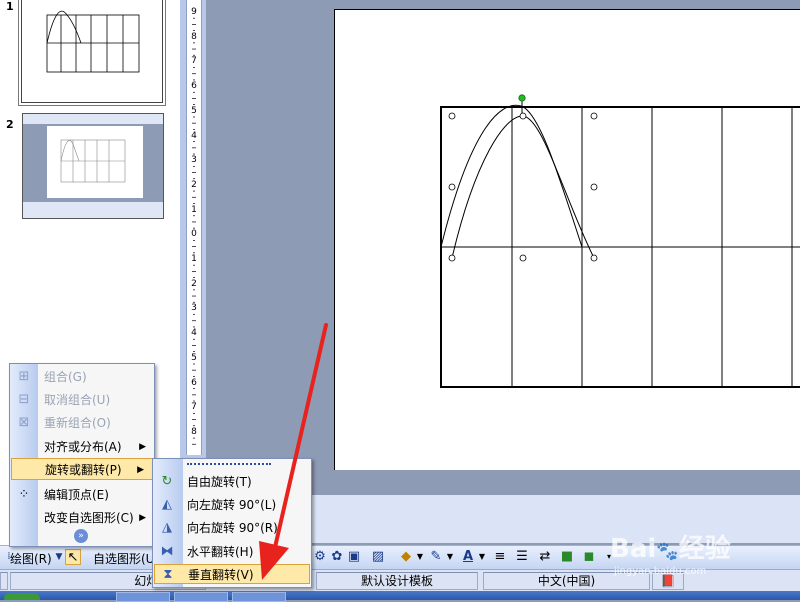 The width and height of the screenshot is (800, 602). I want to click on insert-clipart-icon: ✿, so click(337, 557).